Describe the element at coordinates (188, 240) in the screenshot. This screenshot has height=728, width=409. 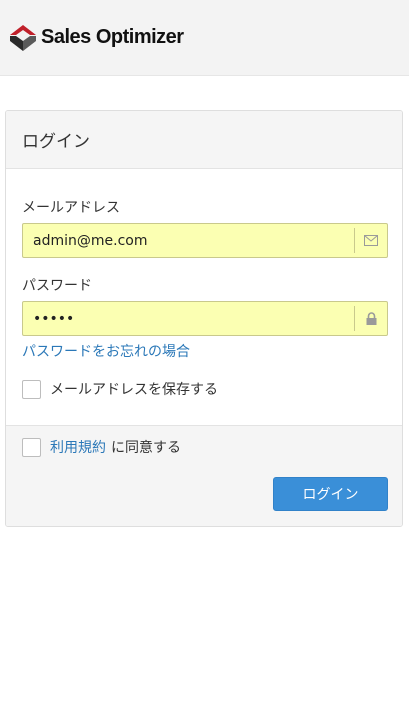
I see `email-field` at that location.